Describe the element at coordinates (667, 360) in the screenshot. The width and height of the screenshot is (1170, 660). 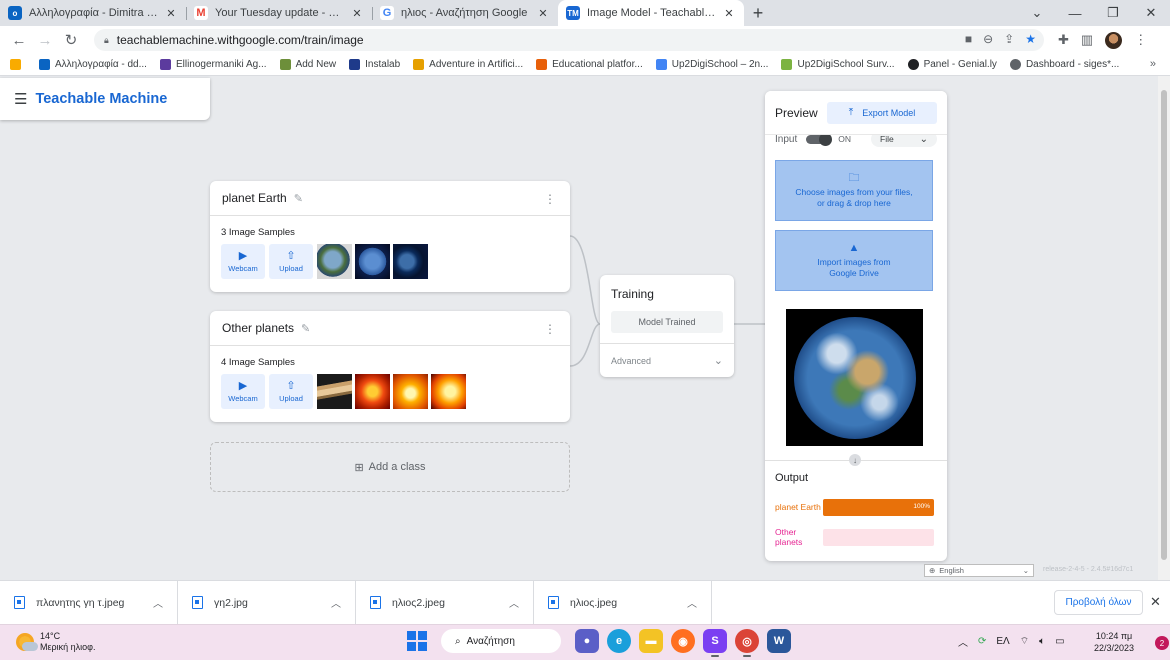
I see `advanced-toggle: Advanced ⌄` at that location.